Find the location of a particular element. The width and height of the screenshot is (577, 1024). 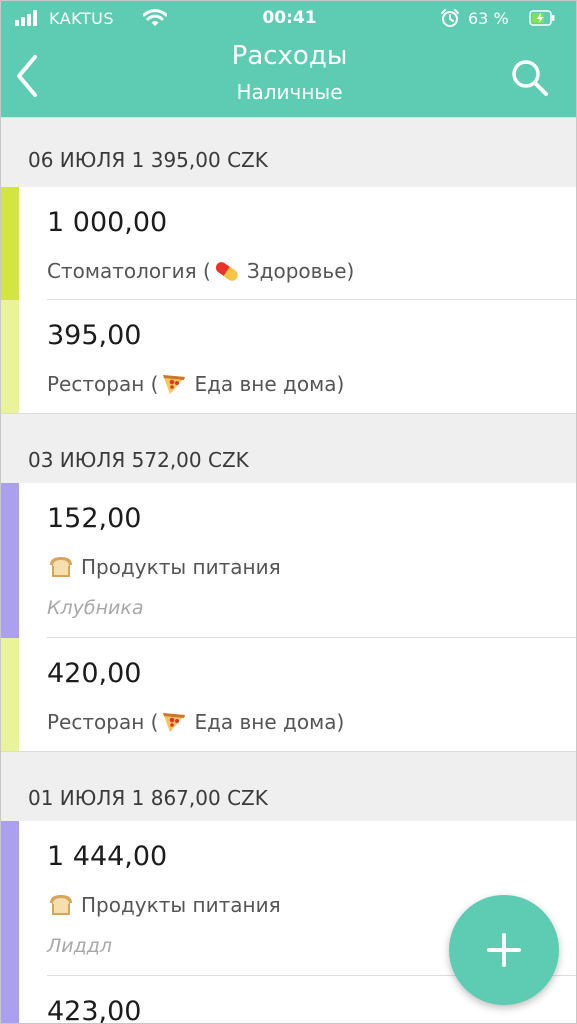

expense-row: 420,00 Ресторан ( Еда вне дома) is located at coordinates (288, 694).